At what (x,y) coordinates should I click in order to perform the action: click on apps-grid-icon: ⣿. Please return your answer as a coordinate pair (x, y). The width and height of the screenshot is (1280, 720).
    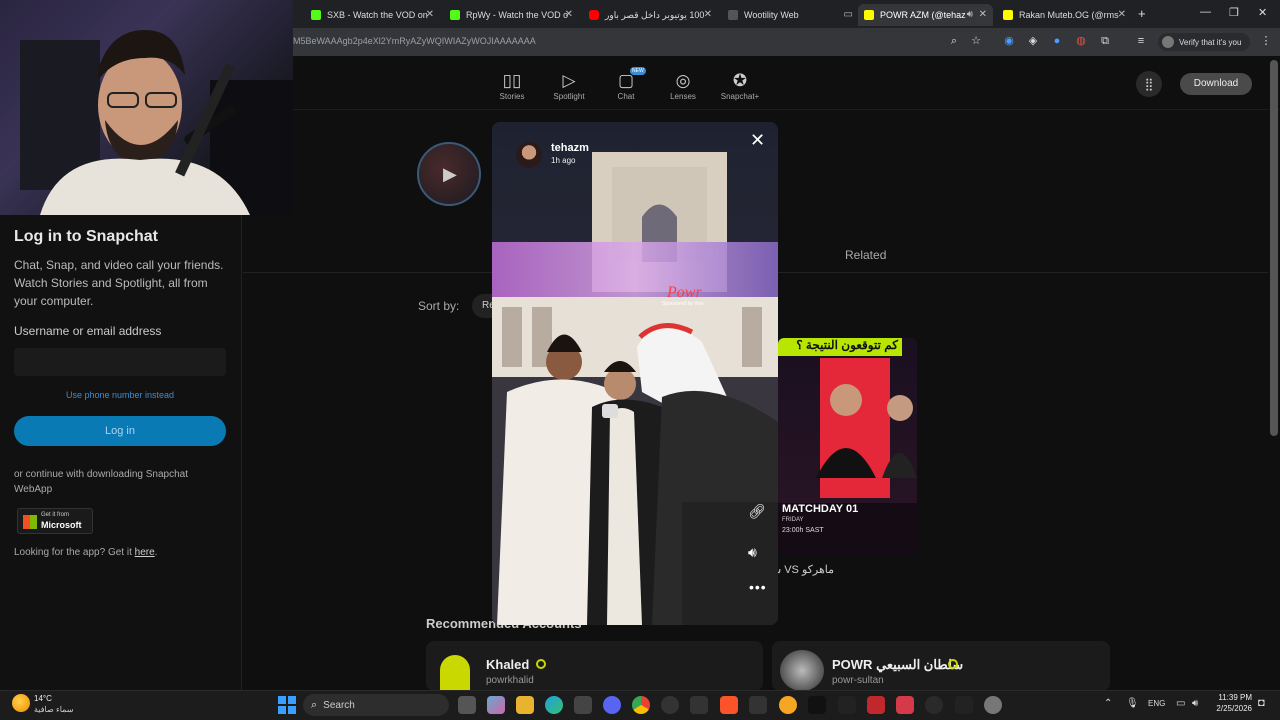
    Looking at the image, I should click on (1149, 84).